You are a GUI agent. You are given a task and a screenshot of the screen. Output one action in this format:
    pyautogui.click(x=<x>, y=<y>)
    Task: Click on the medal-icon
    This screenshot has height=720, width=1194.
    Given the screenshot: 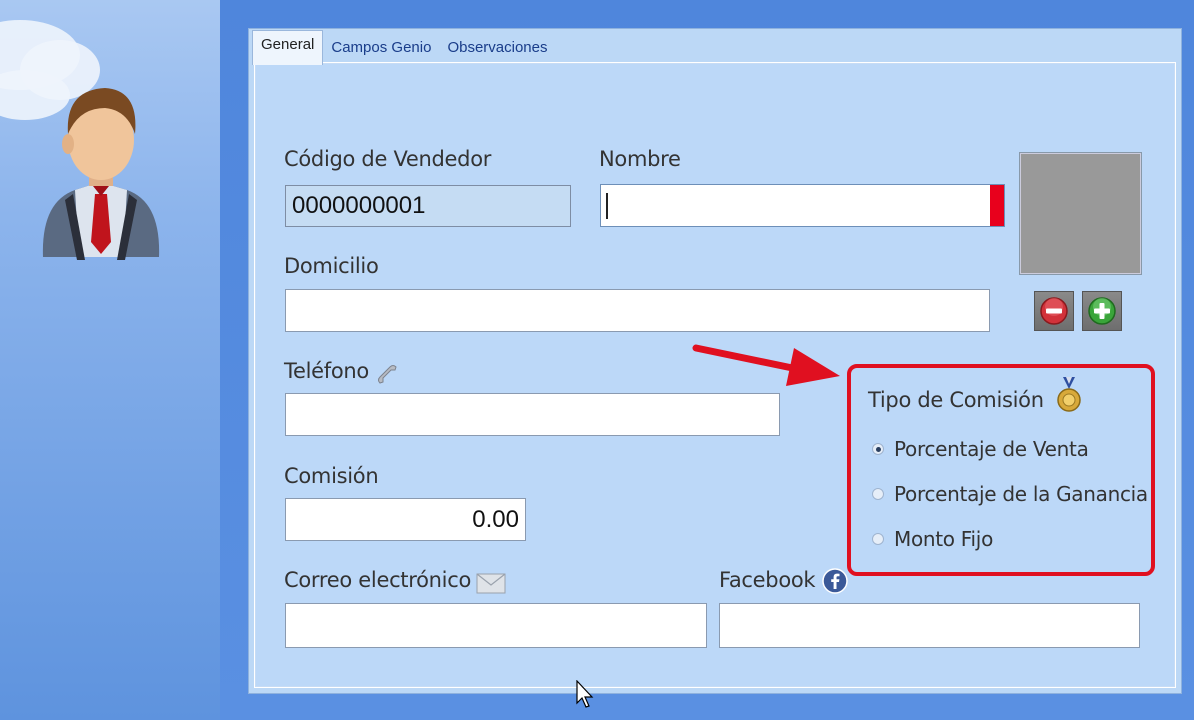 What is the action you would take?
    pyautogui.click(x=1069, y=394)
    